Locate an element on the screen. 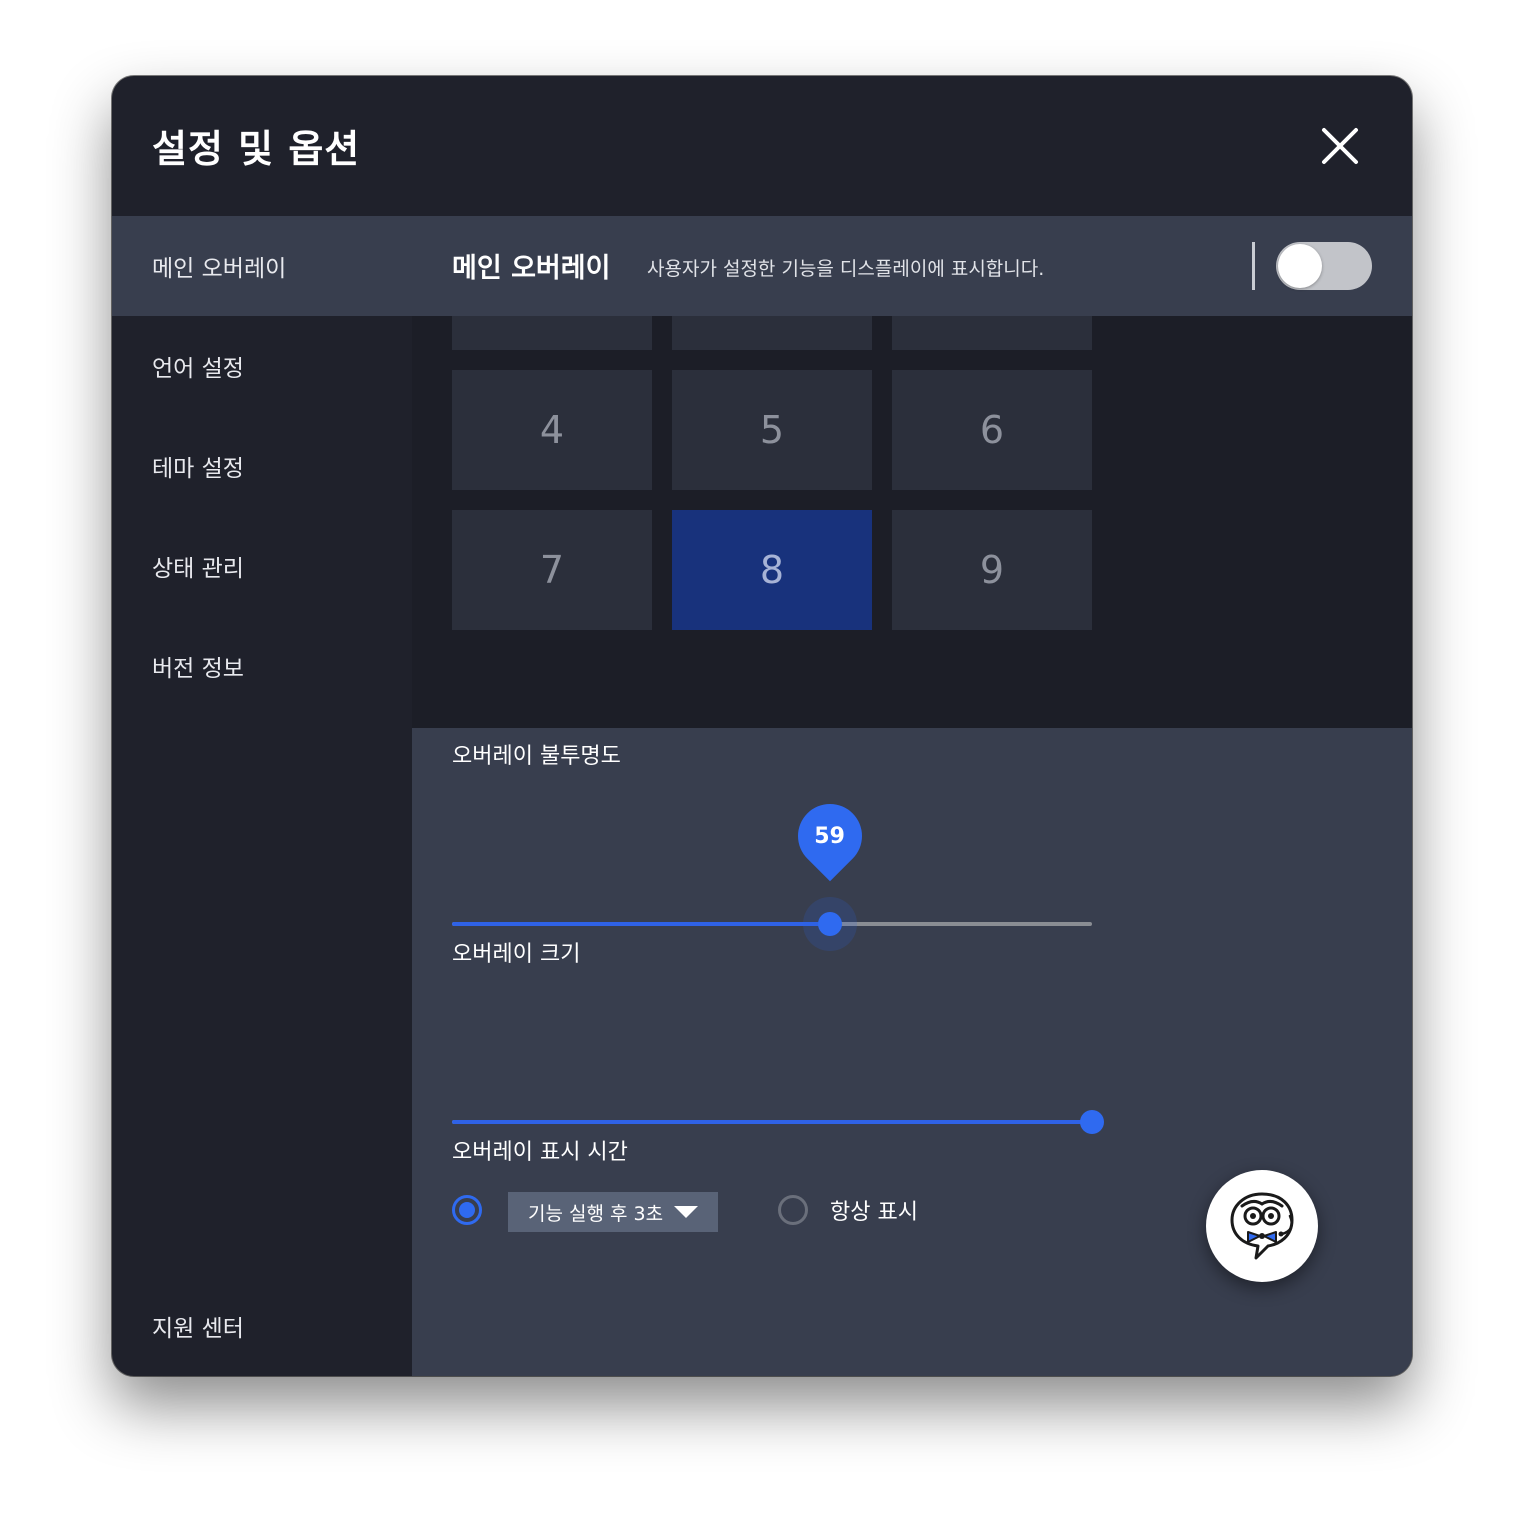 The width and height of the screenshot is (1524, 1524). sidebar-item-status: 상태 관리 is located at coordinates (262, 566).